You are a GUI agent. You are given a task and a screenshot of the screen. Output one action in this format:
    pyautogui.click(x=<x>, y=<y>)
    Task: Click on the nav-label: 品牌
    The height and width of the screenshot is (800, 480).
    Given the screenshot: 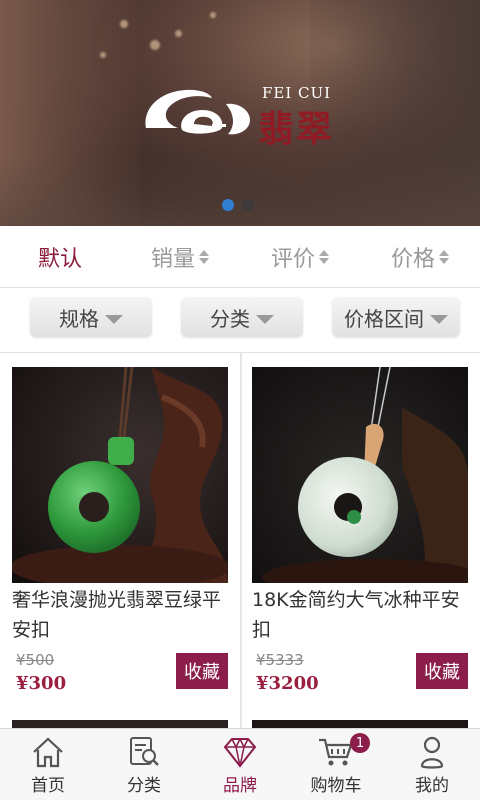 What is the action you would take?
    pyautogui.click(x=240, y=786)
    